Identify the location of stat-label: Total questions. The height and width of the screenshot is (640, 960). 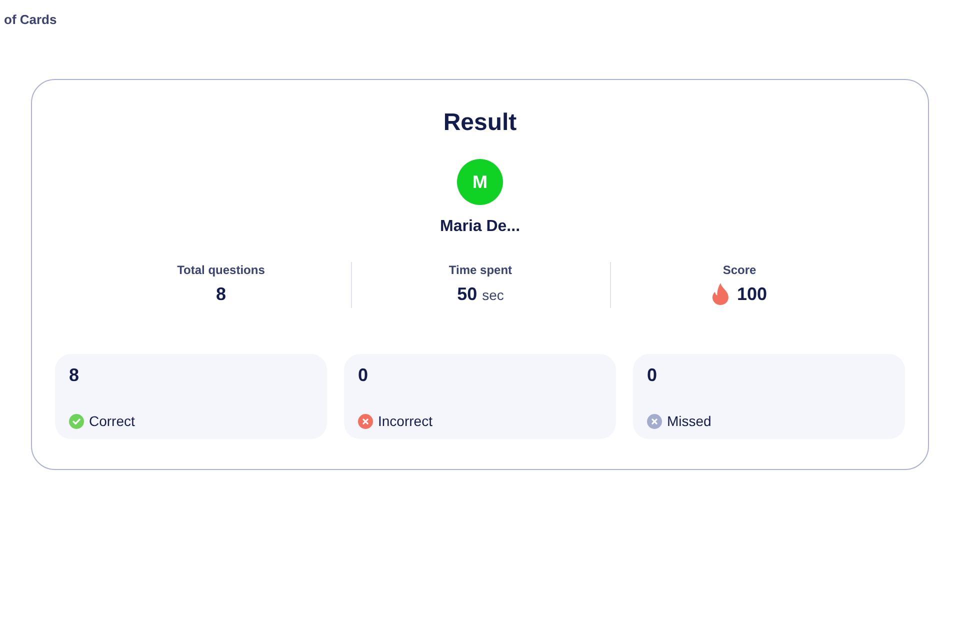
(221, 270).